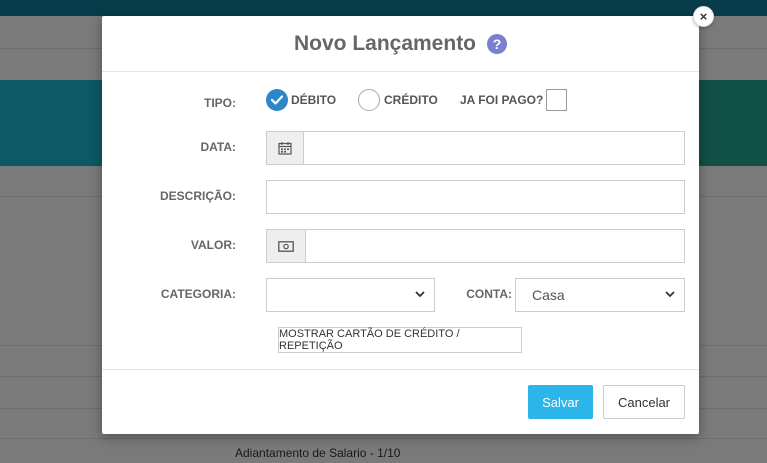 Image resolution: width=767 pixels, height=463 pixels. What do you see at coordinates (369, 100) in the screenshot?
I see `credito-radio` at bounding box center [369, 100].